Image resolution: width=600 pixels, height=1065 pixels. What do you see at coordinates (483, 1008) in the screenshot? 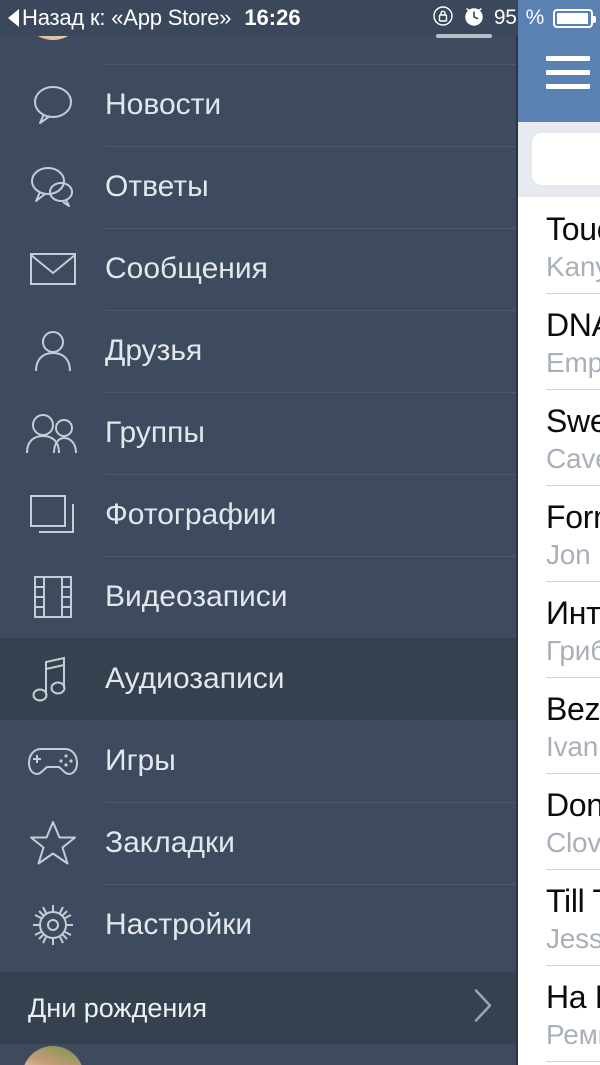
I see `chevron-right-icon` at bounding box center [483, 1008].